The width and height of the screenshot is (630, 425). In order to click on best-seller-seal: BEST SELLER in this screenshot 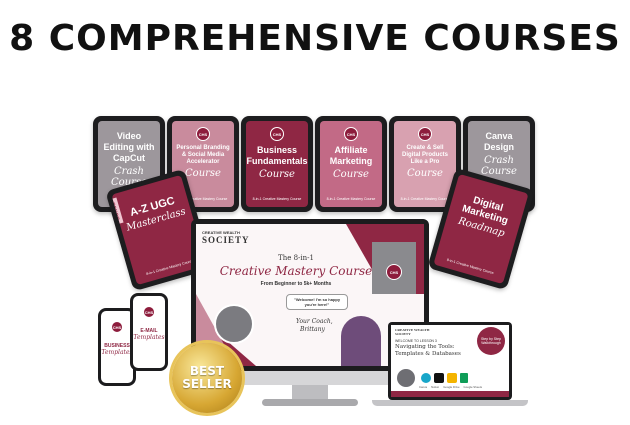, I will do `click(207, 378)`.